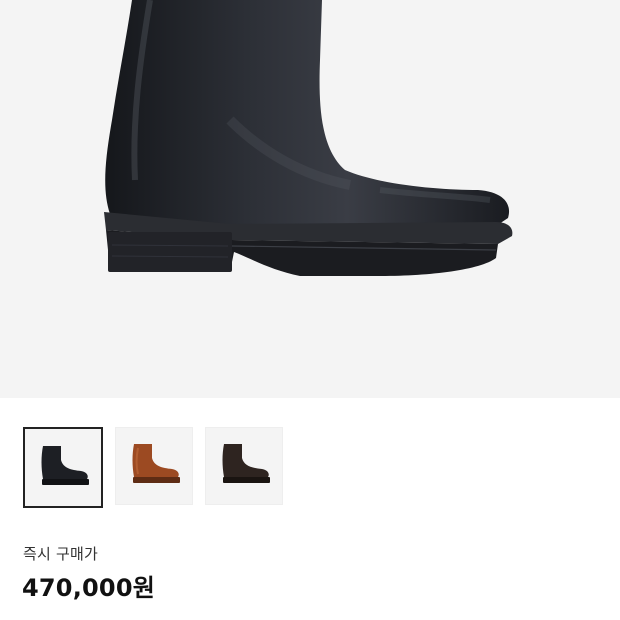 The height and width of the screenshot is (620, 620). I want to click on thumbnail-dark-brown, so click(244, 466).